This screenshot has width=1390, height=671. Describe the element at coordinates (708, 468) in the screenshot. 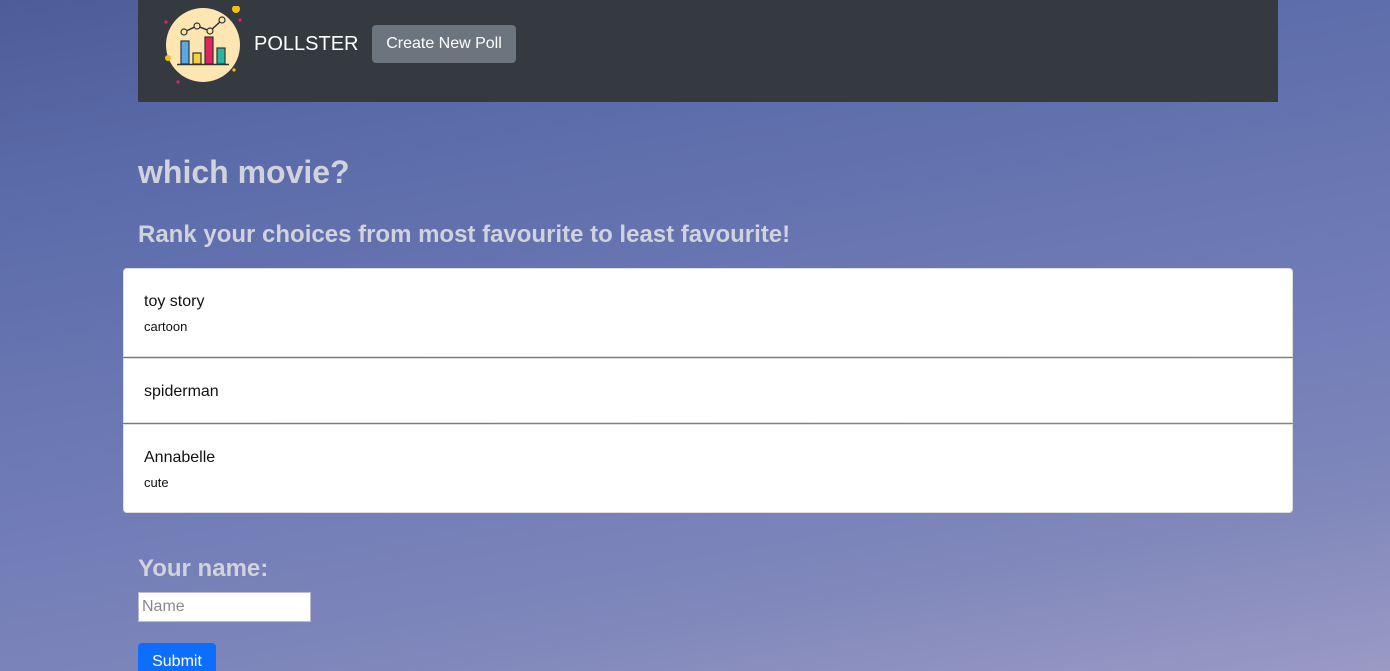

I see `choice-item: Annabelle cute` at that location.